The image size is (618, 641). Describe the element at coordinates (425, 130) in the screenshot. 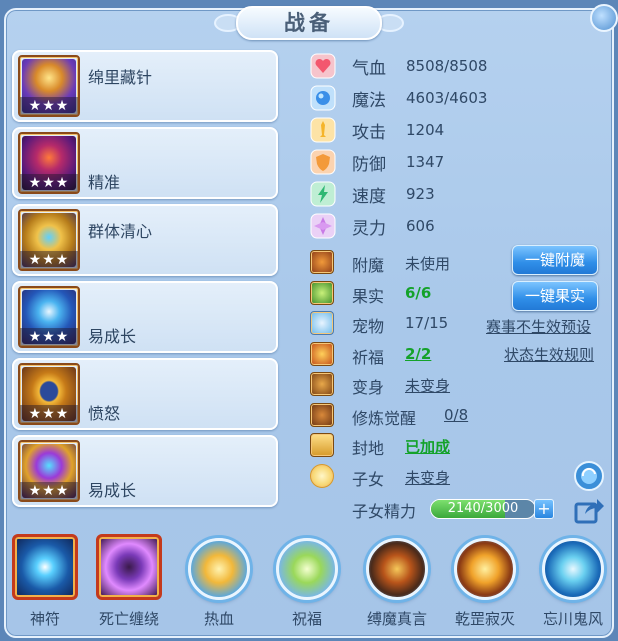

I see `stat-value: 1204` at that location.